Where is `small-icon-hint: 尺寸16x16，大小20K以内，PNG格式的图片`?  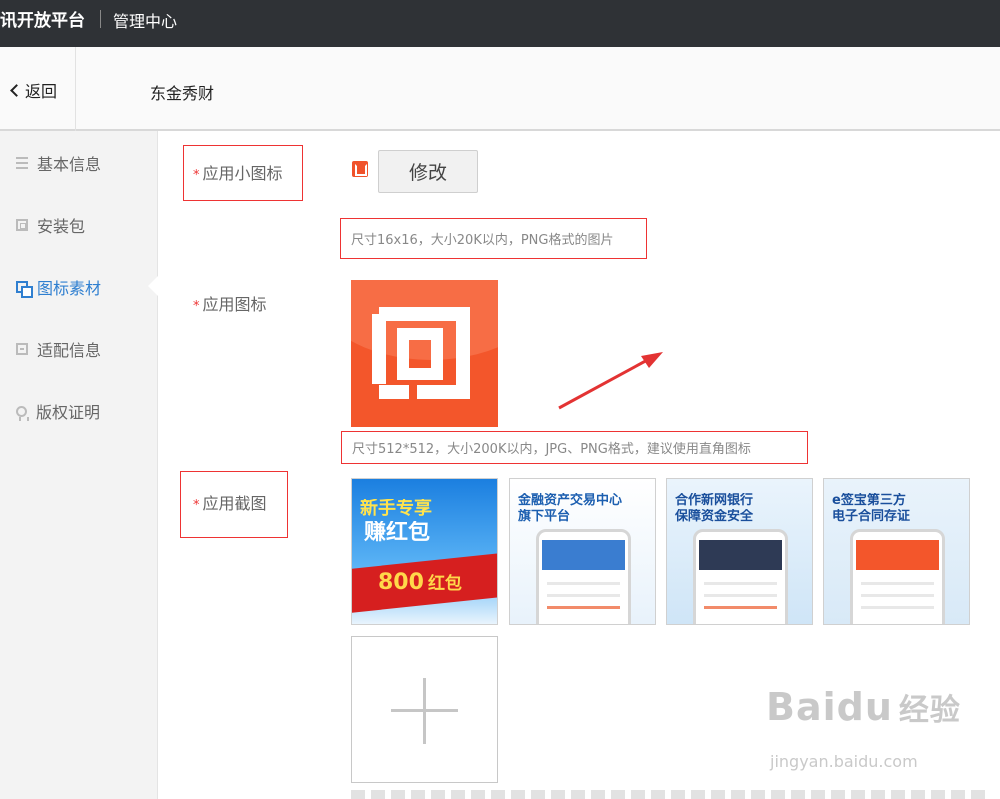
small-icon-hint: 尺寸16x16，大小20K以内，PNG格式的图片 is located at coordinates (493, 238).